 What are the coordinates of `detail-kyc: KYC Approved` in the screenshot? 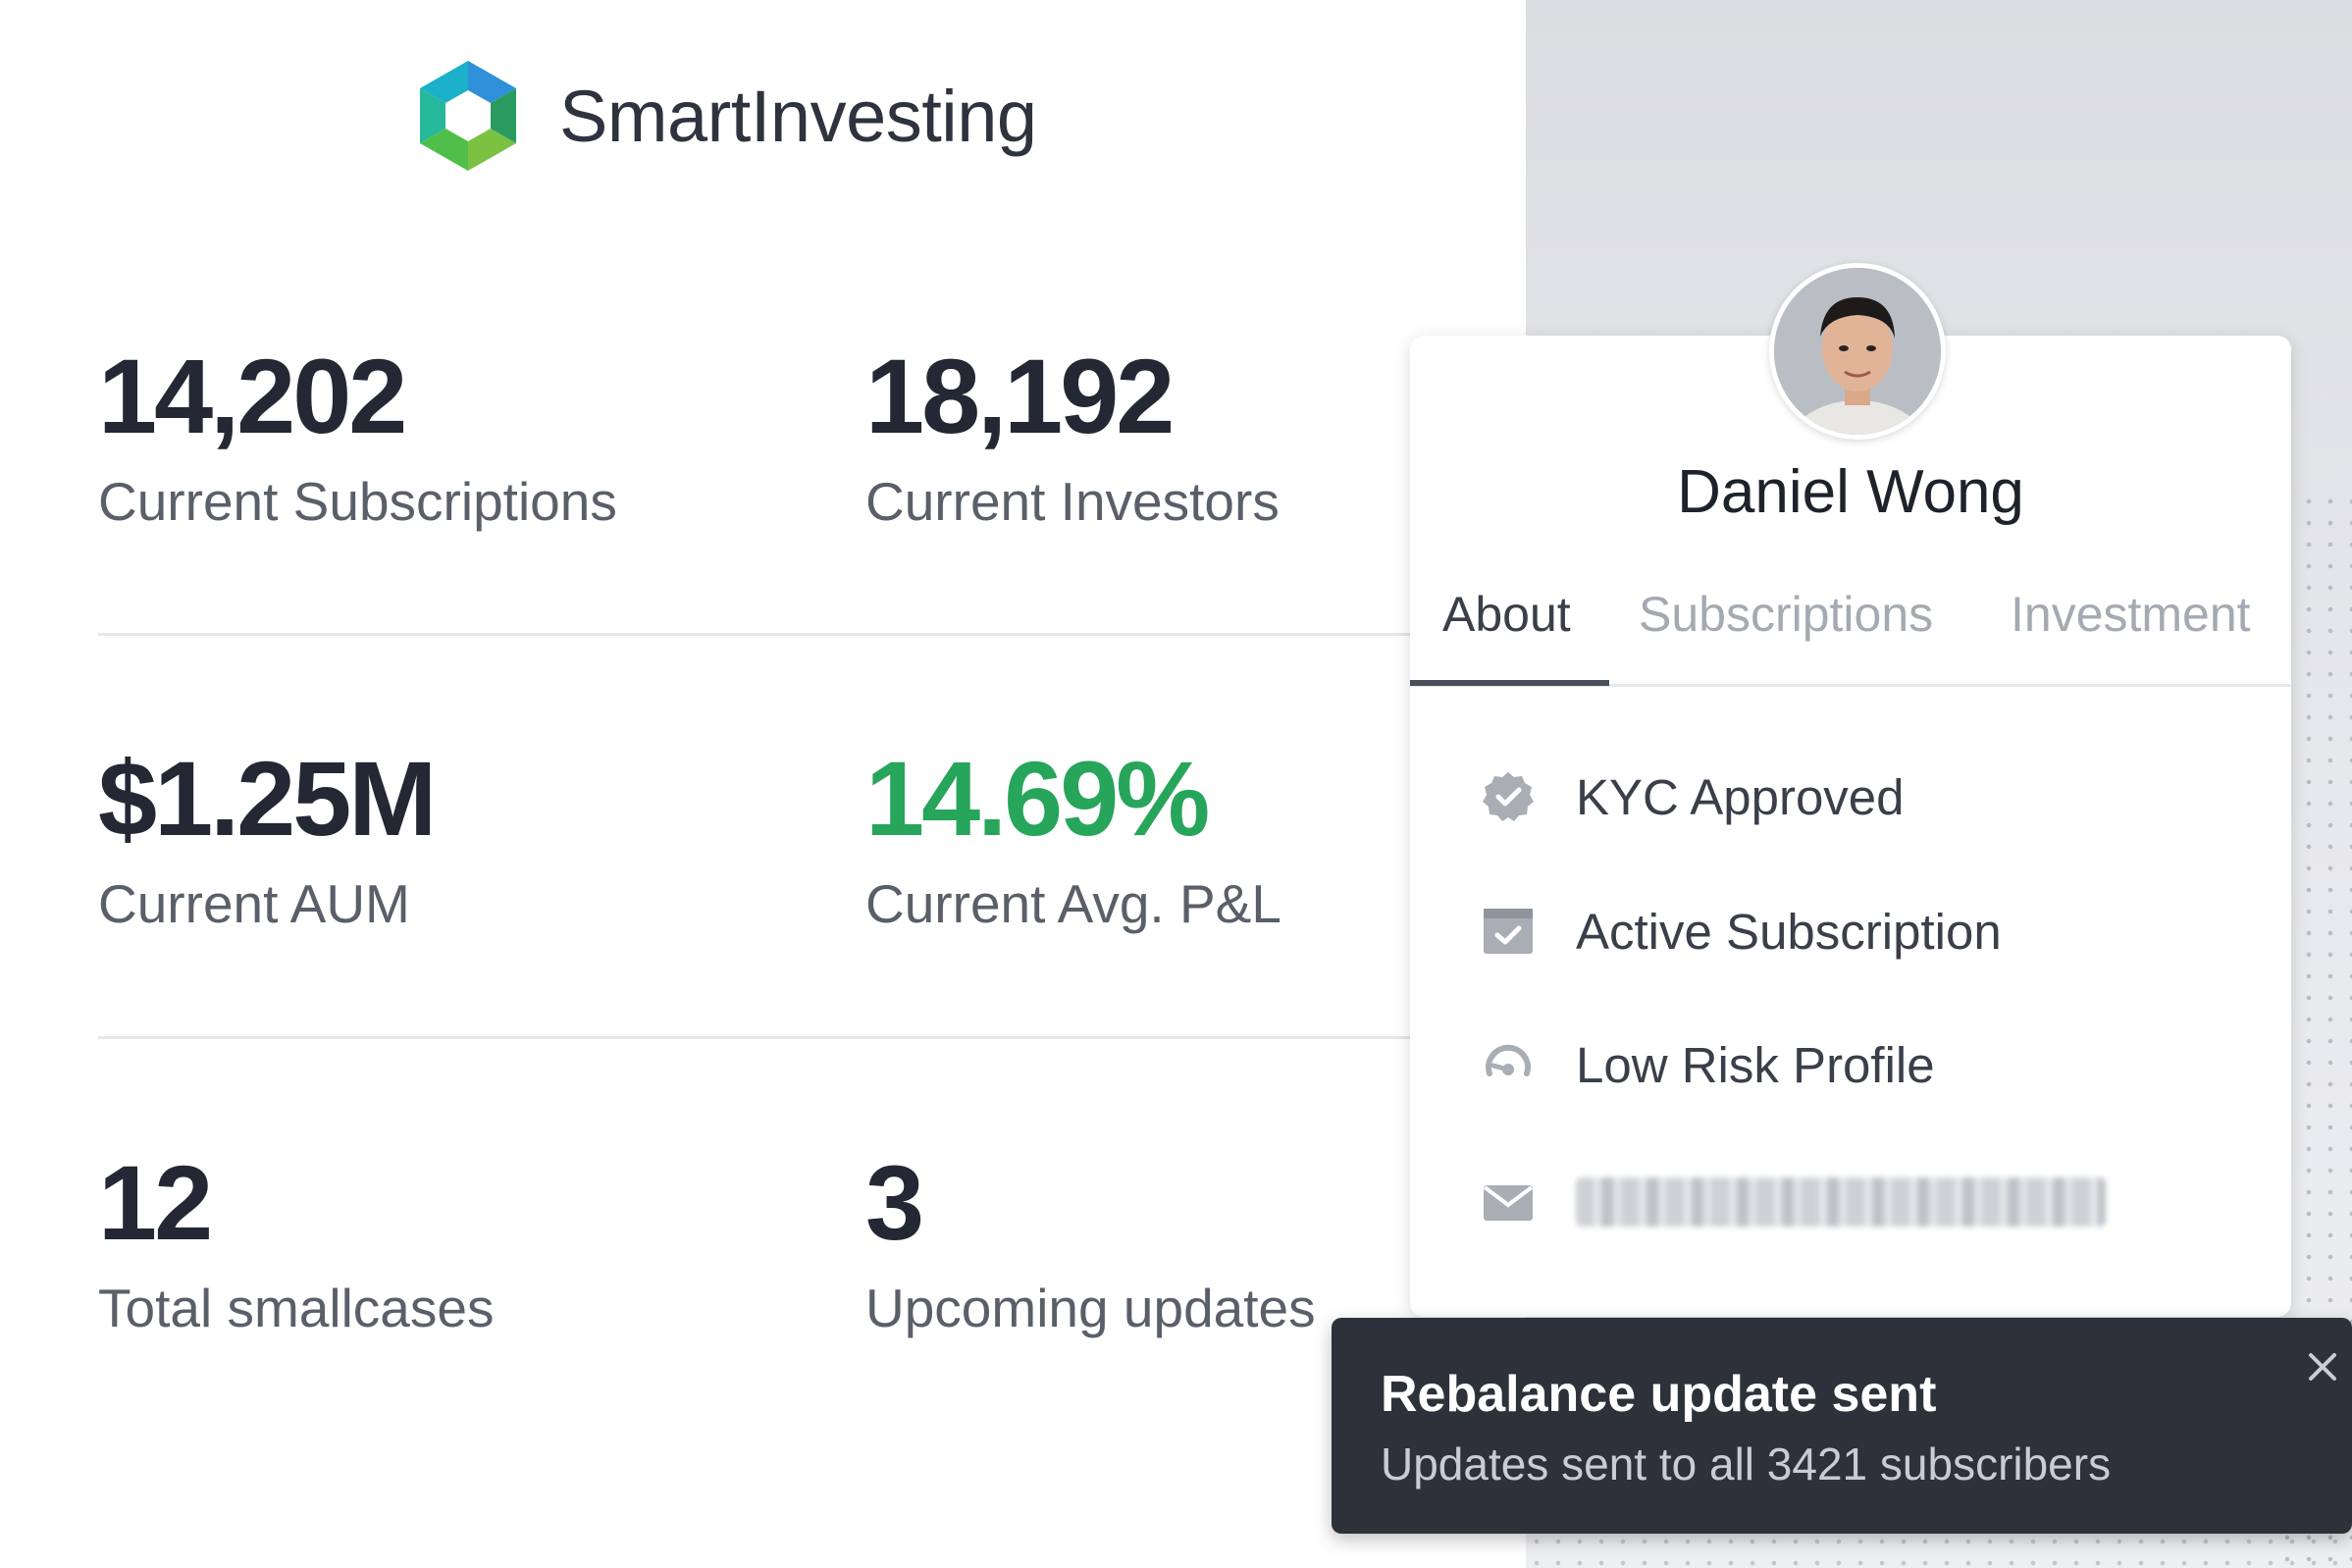 It's located at (1692, 797).